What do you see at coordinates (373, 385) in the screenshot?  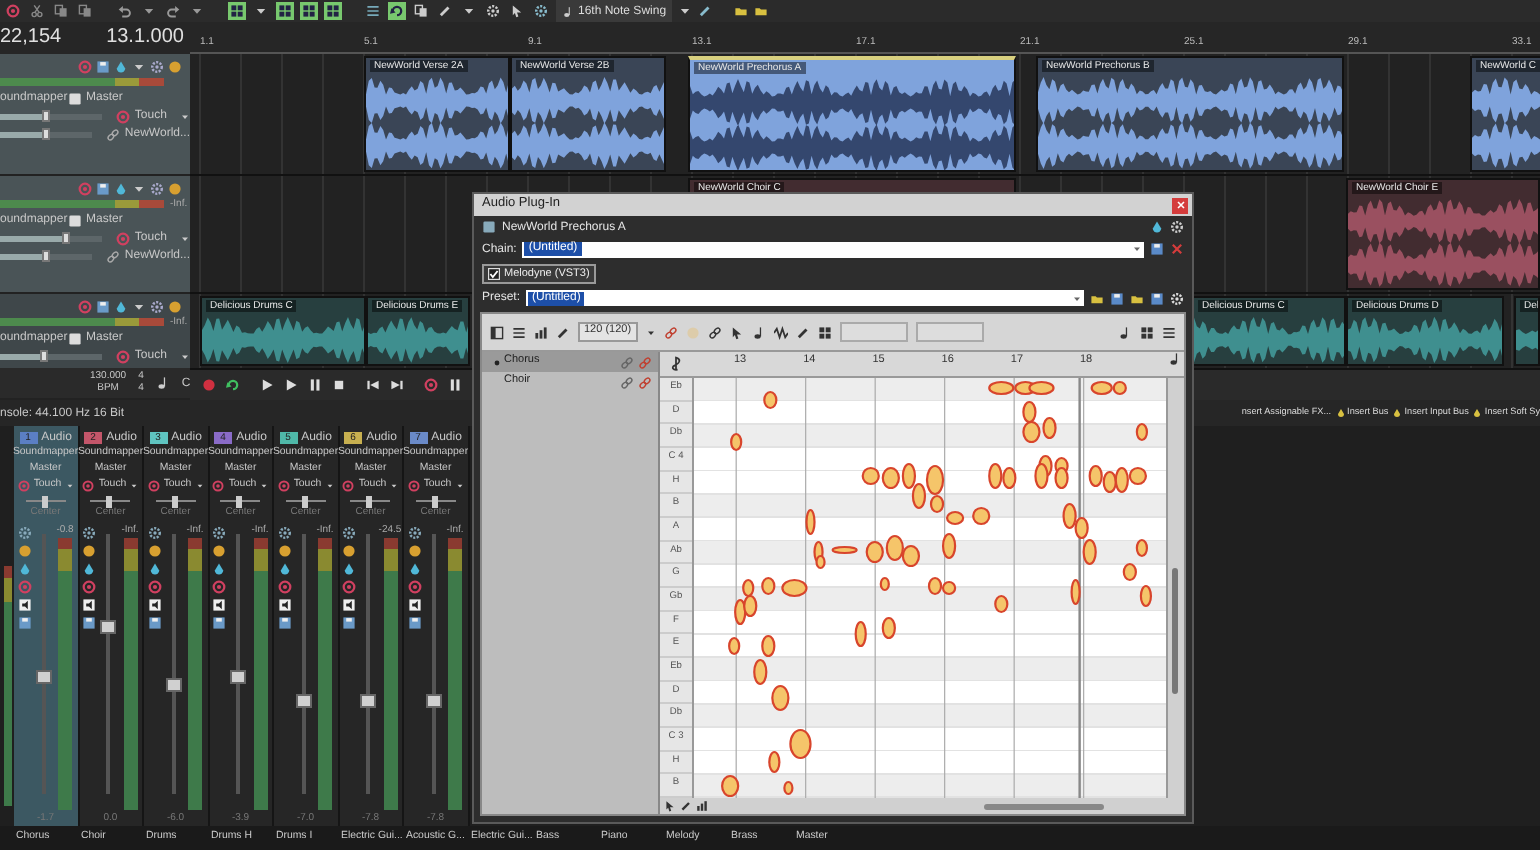 I see `skip-back-icon` at bounding box center [373, 385].